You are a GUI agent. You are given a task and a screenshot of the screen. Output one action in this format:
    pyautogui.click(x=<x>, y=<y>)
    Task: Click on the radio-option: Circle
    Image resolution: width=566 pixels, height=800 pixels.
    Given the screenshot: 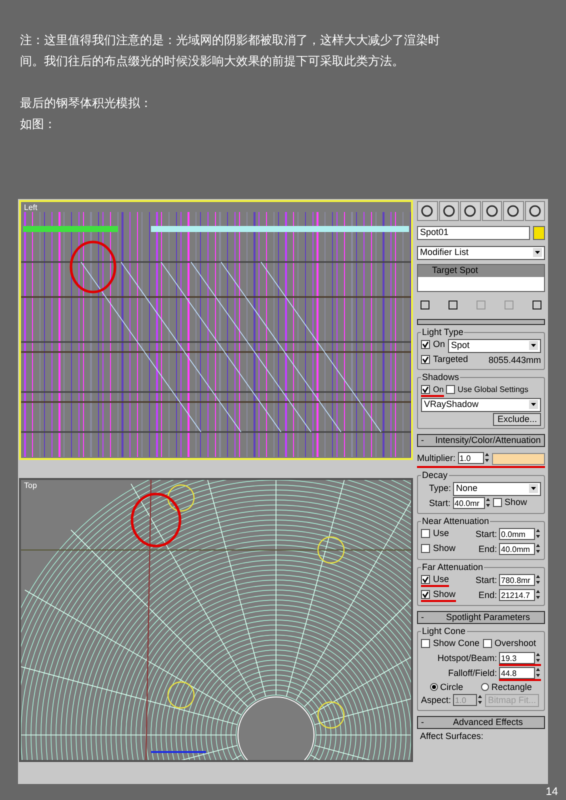 What is the action you would take?
    pyautogui.click(x=447, y=687)
    